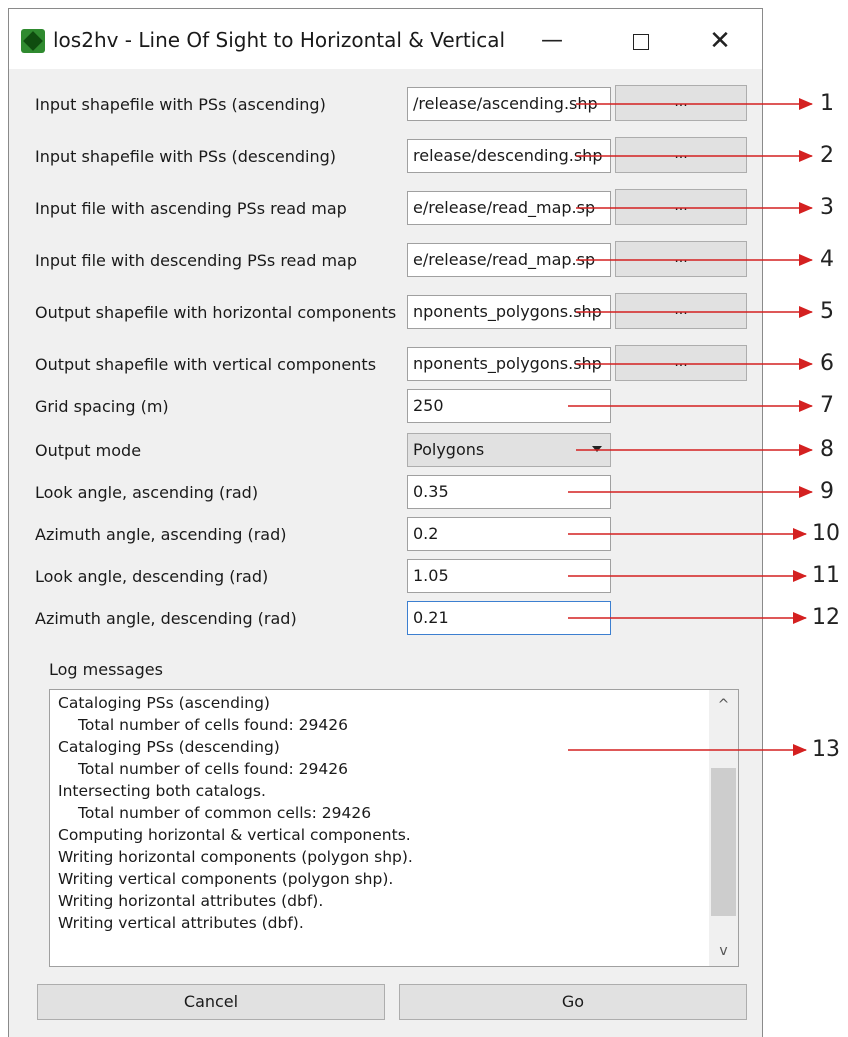  What do you see at coordinates (196, 260) in the screenshot?
I see `input-desc-readmap-label: Input file with descending PSs read map` at bounding box center [196, 260].